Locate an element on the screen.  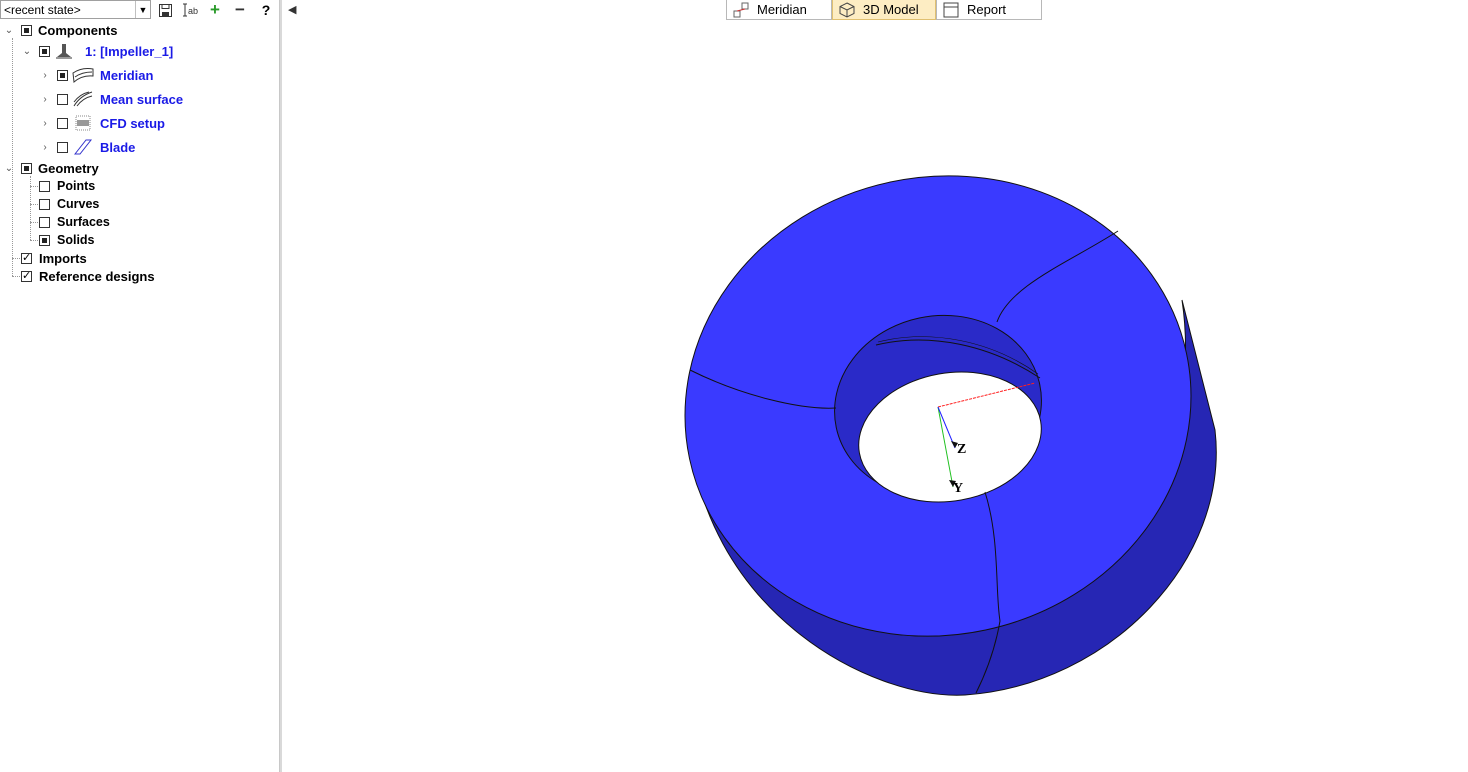
add-icon: + is located at coordinates (215, 9).